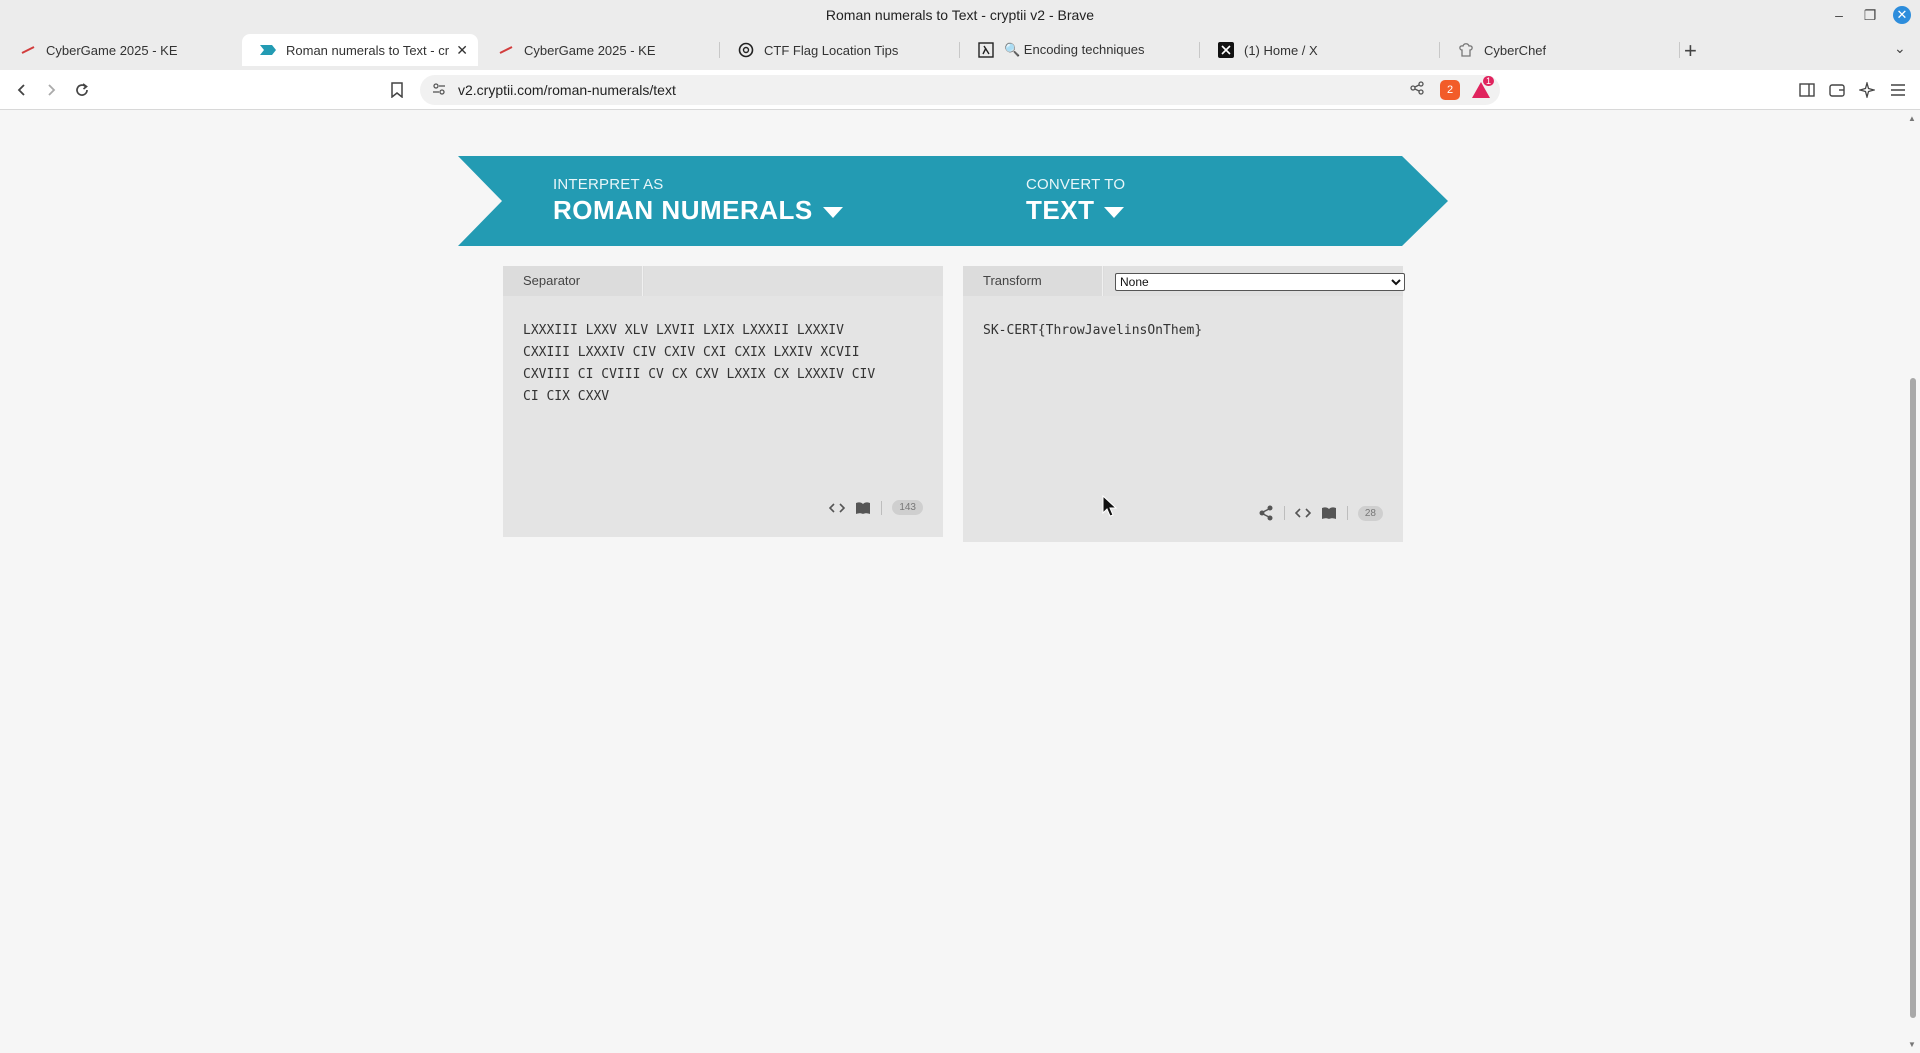 Image resolution: width=1920 pixels, height=1053 pixels. What do you see at coordinates (1912, 118) in the screenshot?
I see `scroll-up-icon: ▲` at bounding box center [1912, 118].